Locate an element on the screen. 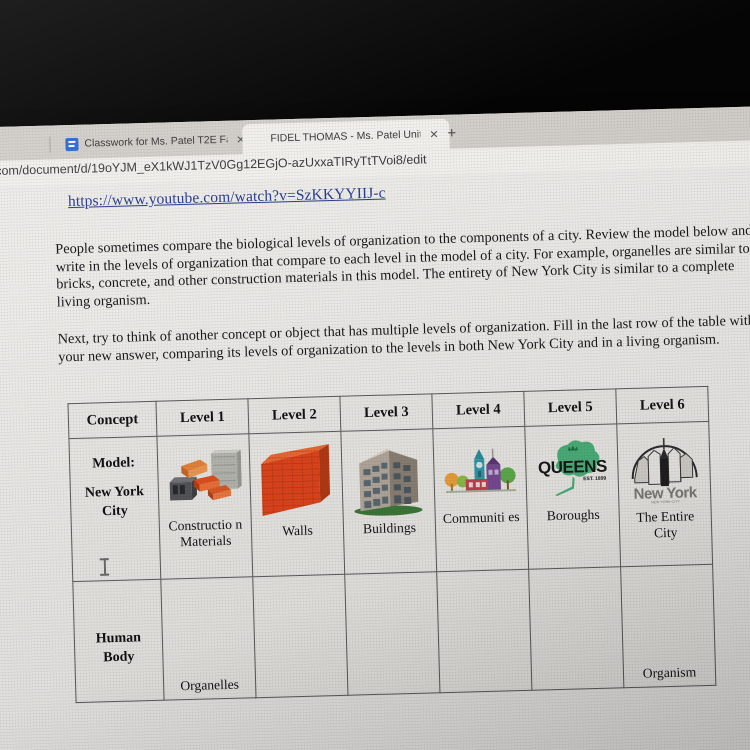  community-skyline-image is located at coordinates (480, 472).